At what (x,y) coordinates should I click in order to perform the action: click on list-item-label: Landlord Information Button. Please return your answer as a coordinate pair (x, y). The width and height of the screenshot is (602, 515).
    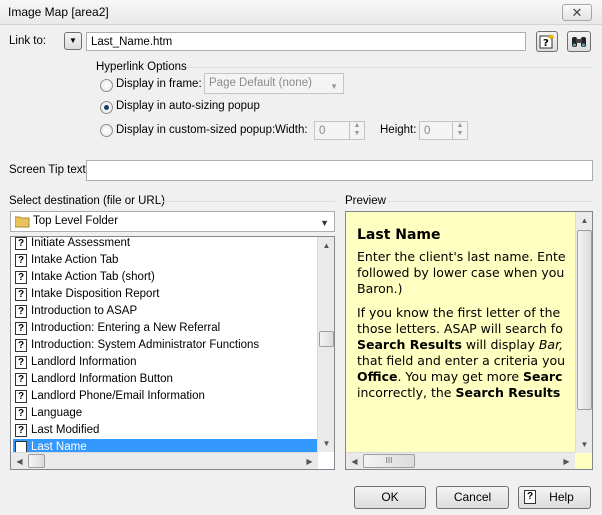
    Looking at the image, I should click on (102, 379).